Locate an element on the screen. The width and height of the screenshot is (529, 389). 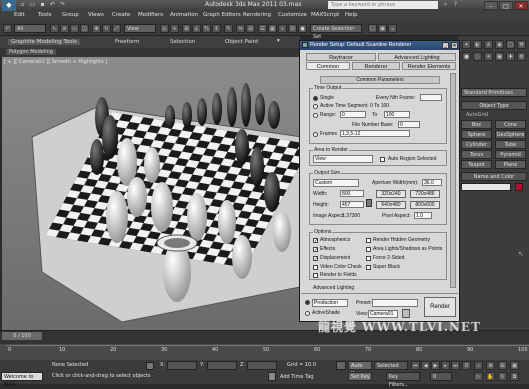
tube-button: Tube is located at coordinates (510, 144).